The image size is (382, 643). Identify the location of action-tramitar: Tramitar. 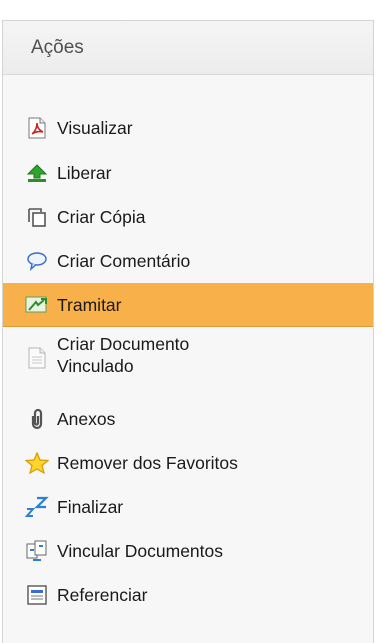
(188, 305).